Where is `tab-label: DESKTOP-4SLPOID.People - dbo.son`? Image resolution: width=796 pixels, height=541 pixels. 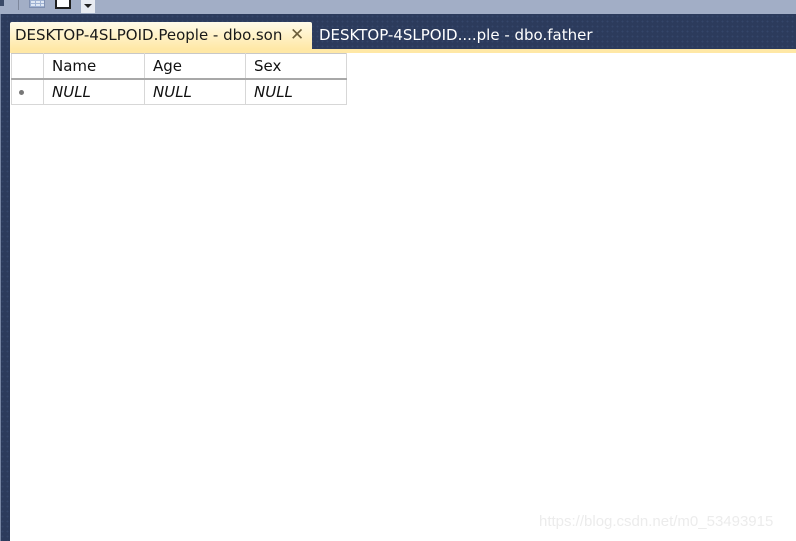
tab-label: DESKTOP-4SLPOID.People - dbo.son is located at coordinates (149, 35).